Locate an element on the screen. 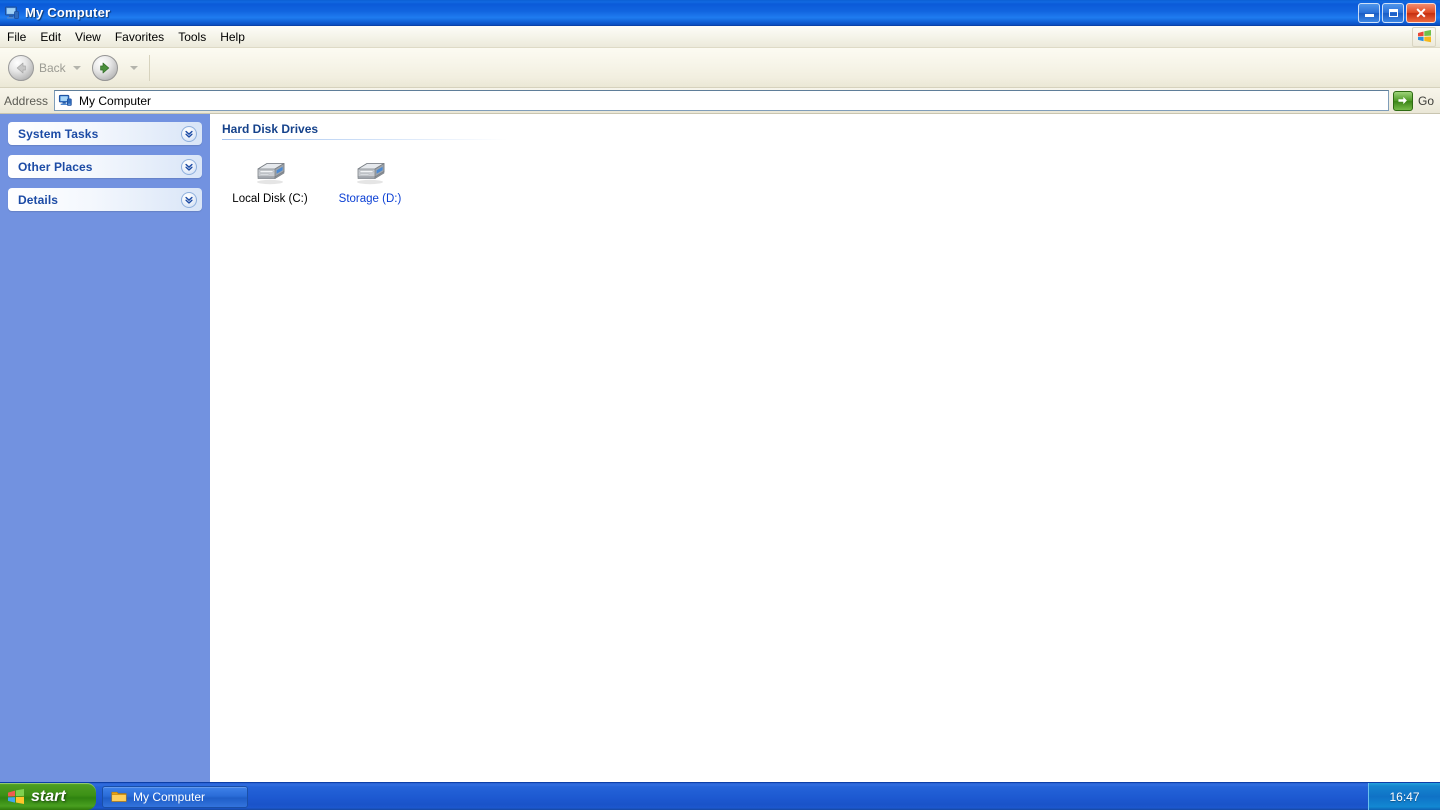  back-dropdown-arrow-icon is located at coordinates (76, 67).